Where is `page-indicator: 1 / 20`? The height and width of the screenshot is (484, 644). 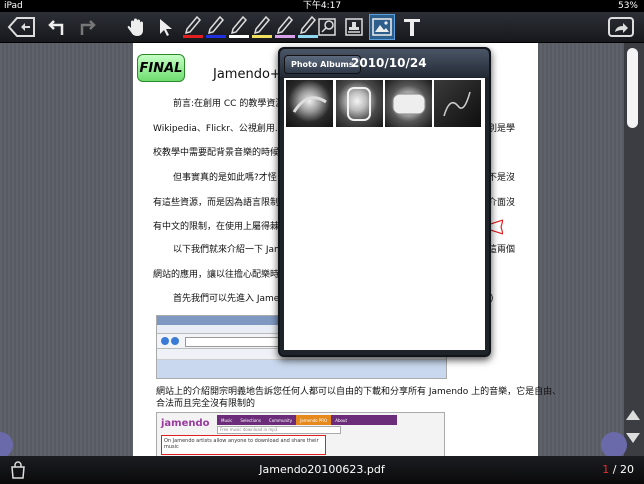 page-indicator: 1 / 20 is located at coordinates (618, 470).